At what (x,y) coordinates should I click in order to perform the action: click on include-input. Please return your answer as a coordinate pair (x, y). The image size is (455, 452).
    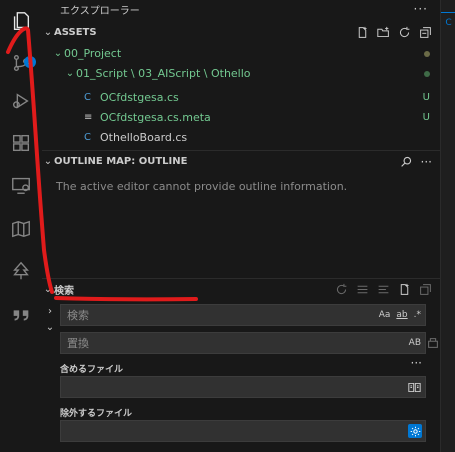
    Looking at the image, I should click on (243, 387).